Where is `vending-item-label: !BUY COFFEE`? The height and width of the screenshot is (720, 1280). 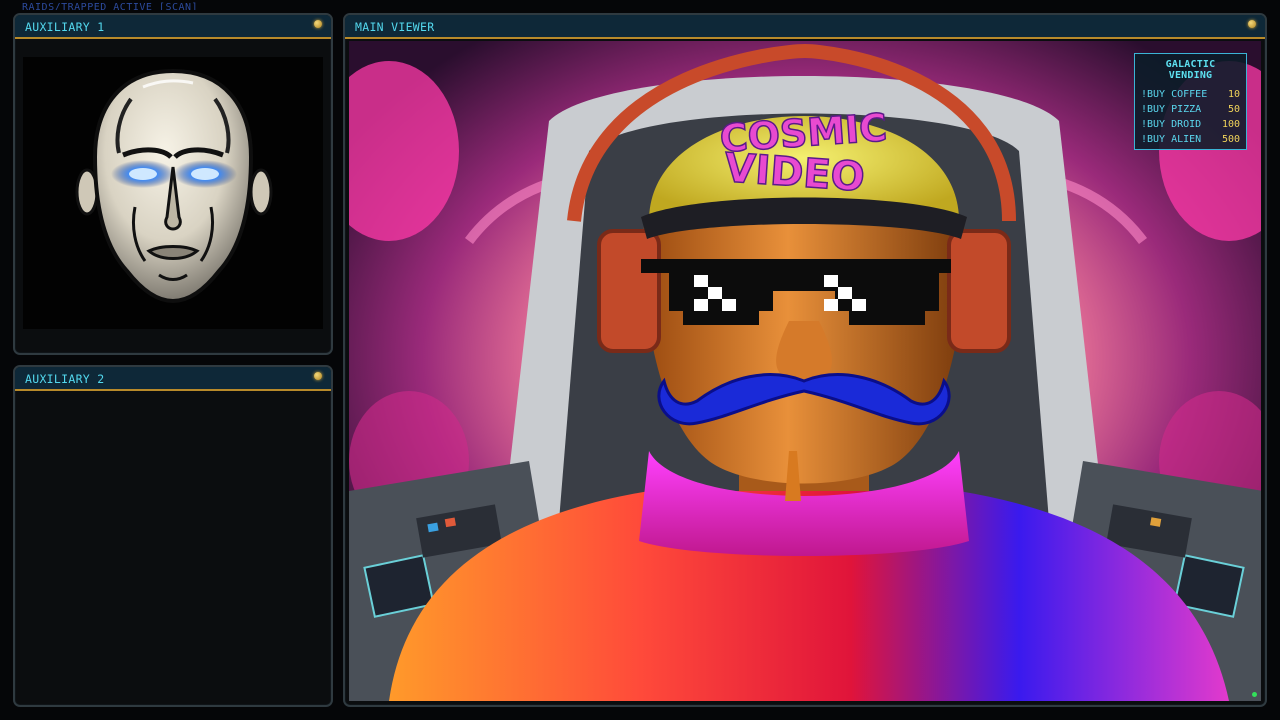
vending-item-label: !BUY COFFEE is located at coordinates (1174, 94).